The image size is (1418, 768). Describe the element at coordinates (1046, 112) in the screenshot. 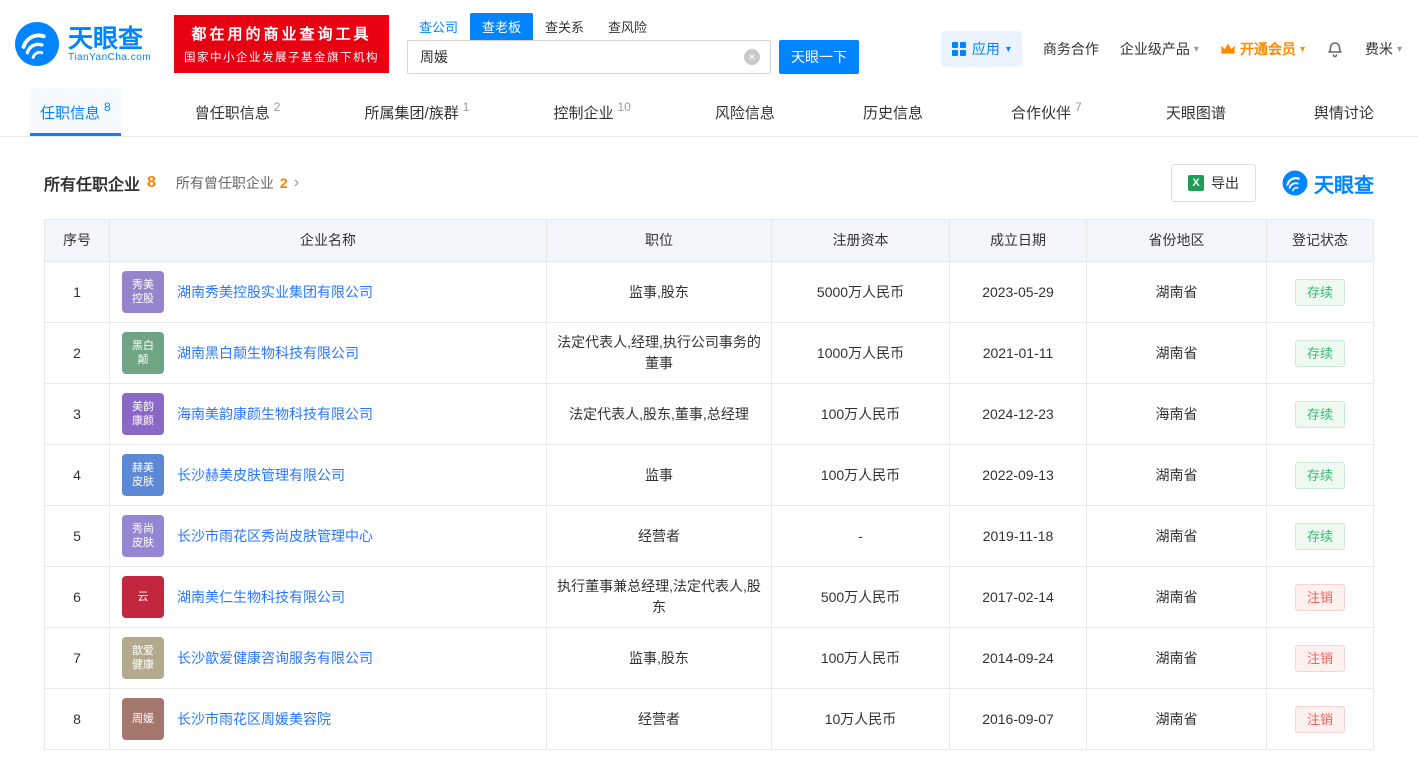

I see `tab-partners: 合作伙伴 7` at that location.